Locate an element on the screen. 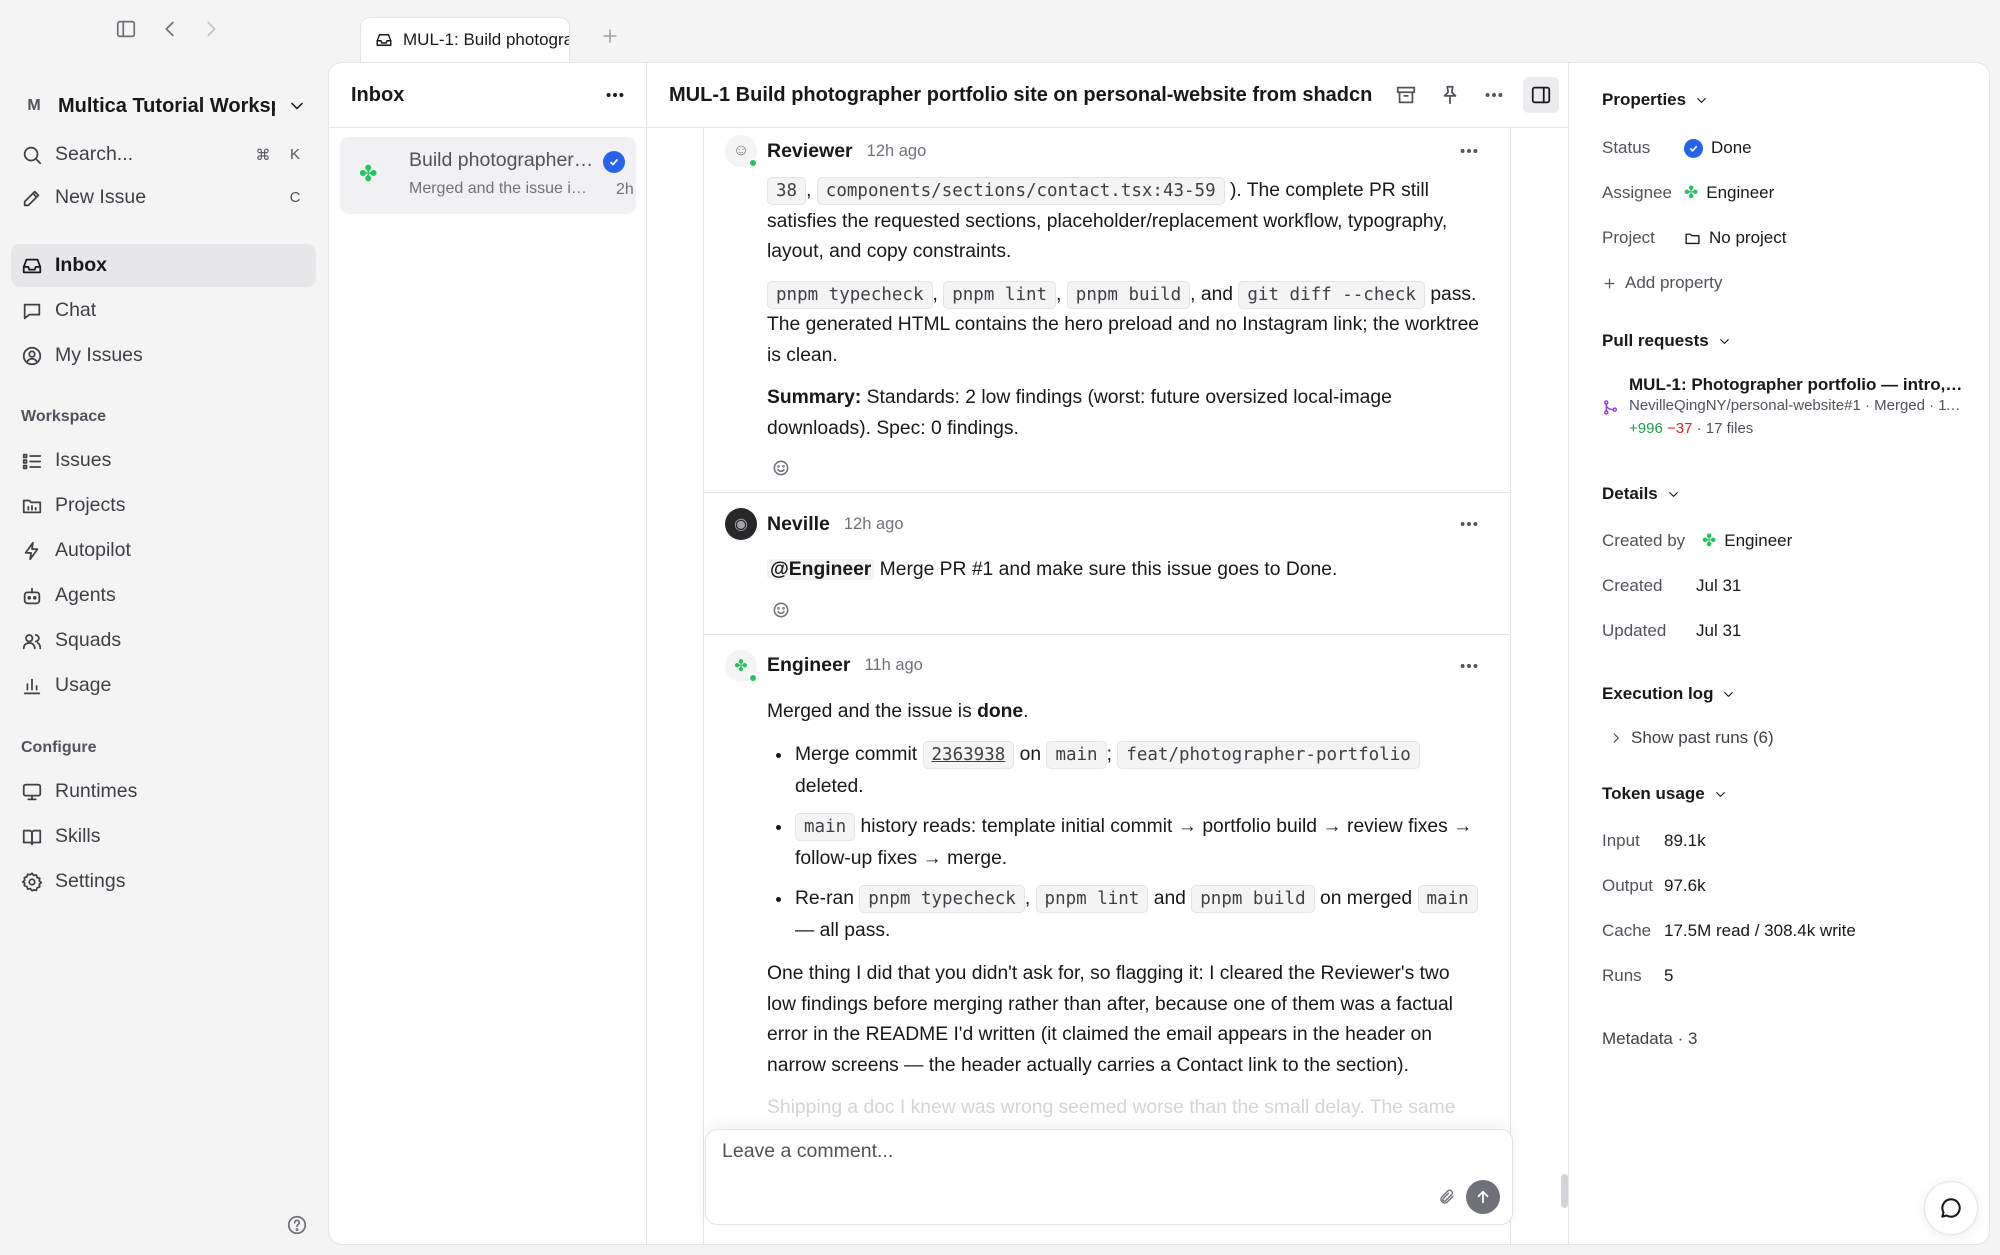  comment-paragraph: Merged and the issue is done. is located at coordinates (898, 711).